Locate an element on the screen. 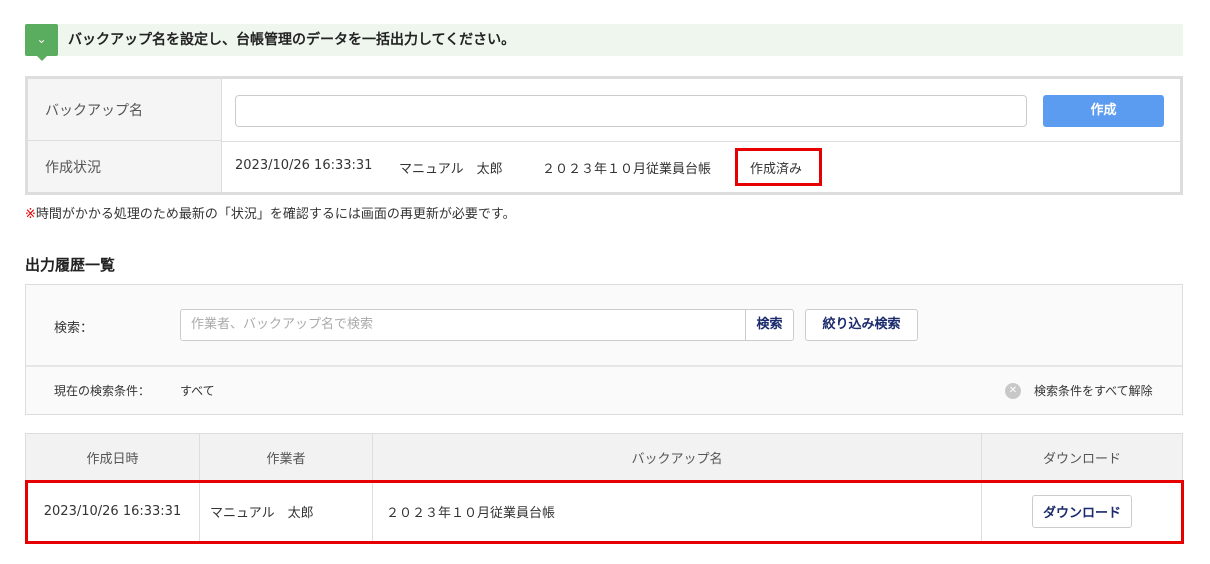 This screenshot has height=564, width=1210. status-user: マニュアル 太郎 is located at coordinates (451, 169).